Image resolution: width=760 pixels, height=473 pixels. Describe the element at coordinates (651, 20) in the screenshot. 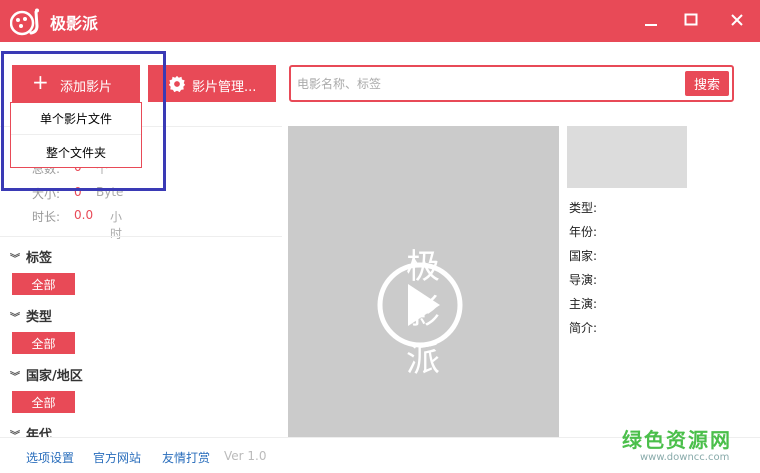

I see `minimize-button` at that location.